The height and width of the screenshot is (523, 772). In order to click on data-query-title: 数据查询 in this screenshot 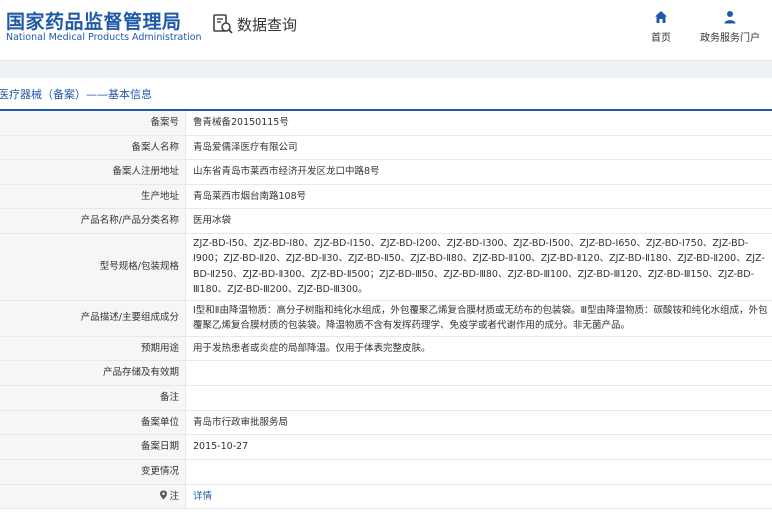, I will do `click(254, 24)`.